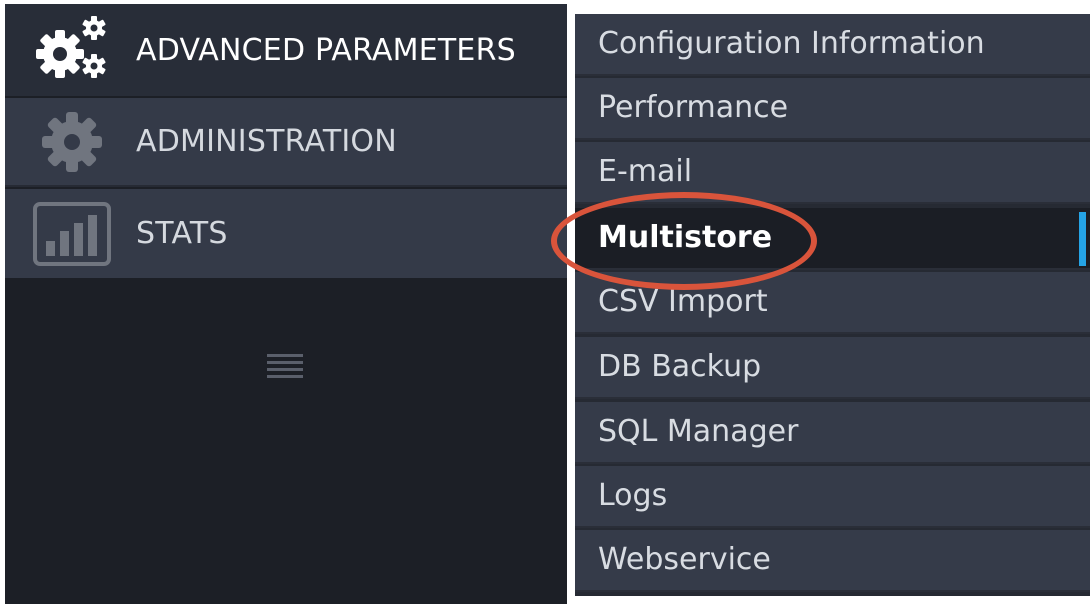 The height and width of the screenshot is (605, 1090). What do you see at coordinates (266, 141) in the screenshot?
I see `sidebar-item-label: ADMINISTRATION` at bounding box center [266, 141].